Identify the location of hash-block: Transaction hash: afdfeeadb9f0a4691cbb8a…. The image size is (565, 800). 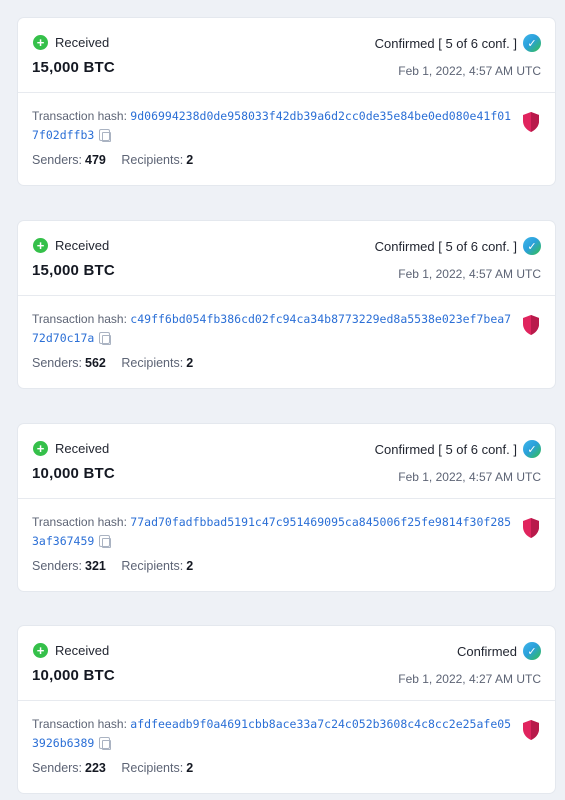
(273, 734).